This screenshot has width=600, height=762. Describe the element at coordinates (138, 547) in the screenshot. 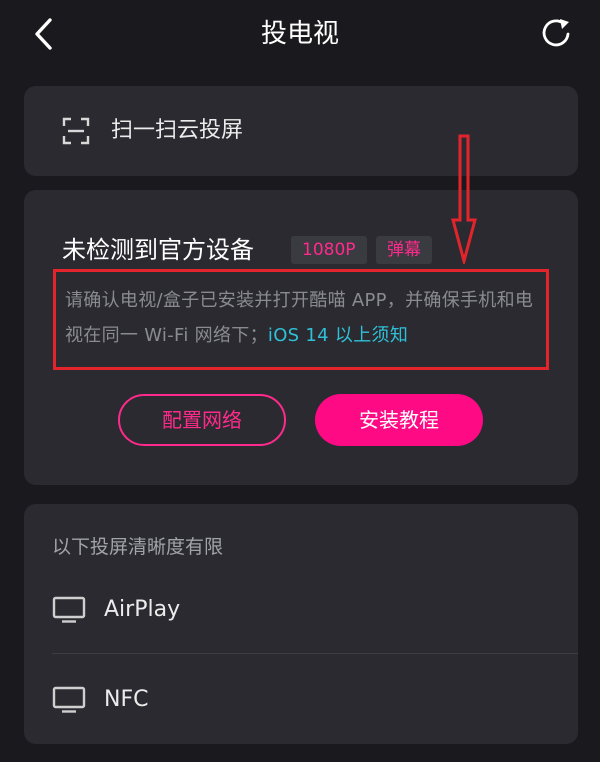

I see `limited-quality-header: 以下投屏清晰度有限` at that location.